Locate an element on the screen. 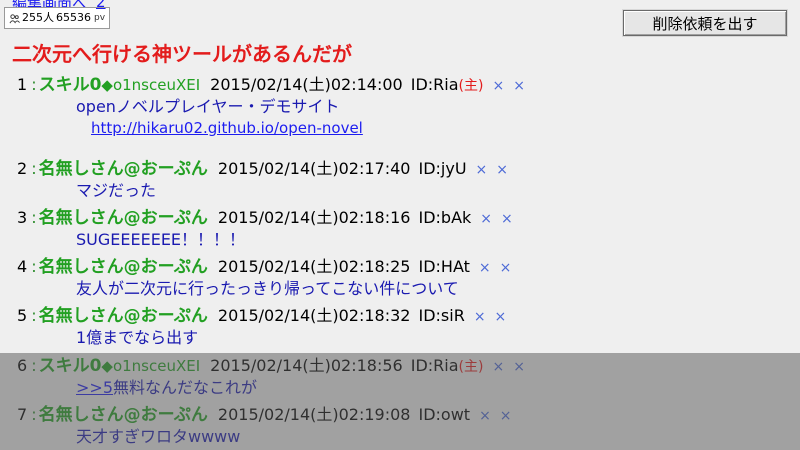  view-counter: 255人 65536 pv is located at coordinates (57, 18).